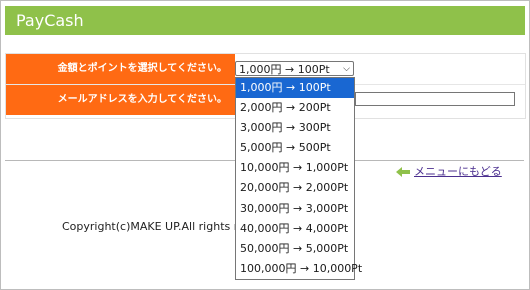 The image size is (530, 290). Describe the element at coordinates (346, 69) in the screenshot. I see `chevron-down-icon: ⌵` at that location.